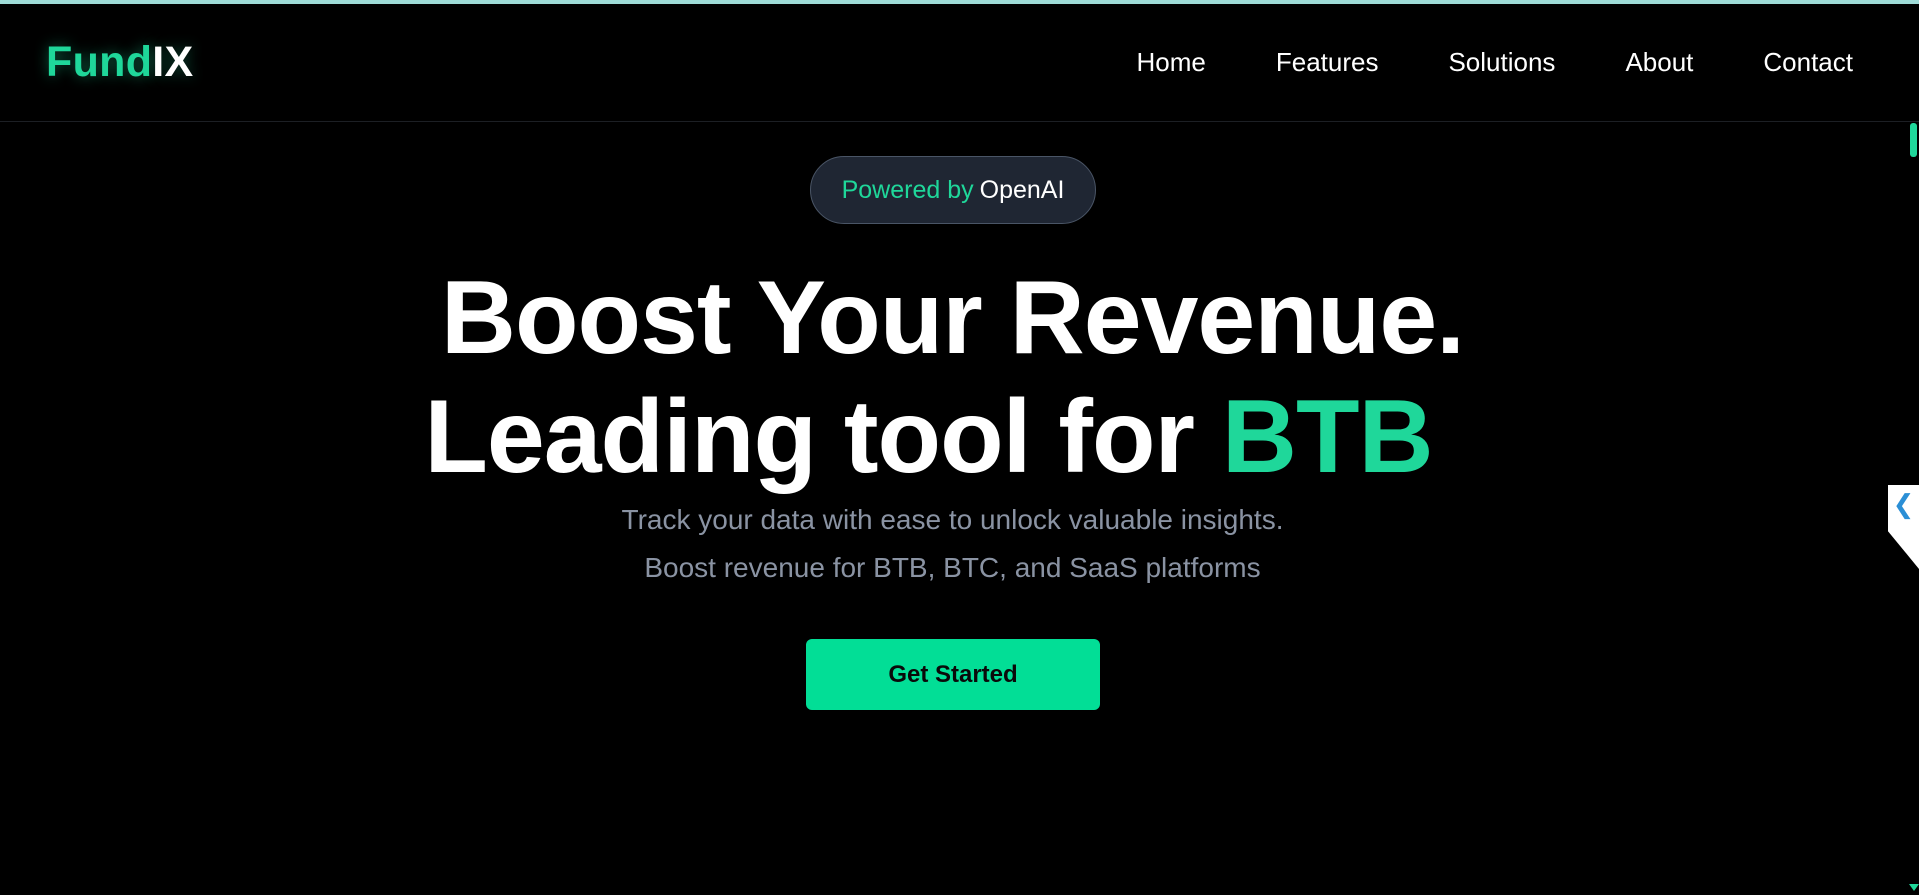  I want to click on nav-about: About, so click(1659, 62).